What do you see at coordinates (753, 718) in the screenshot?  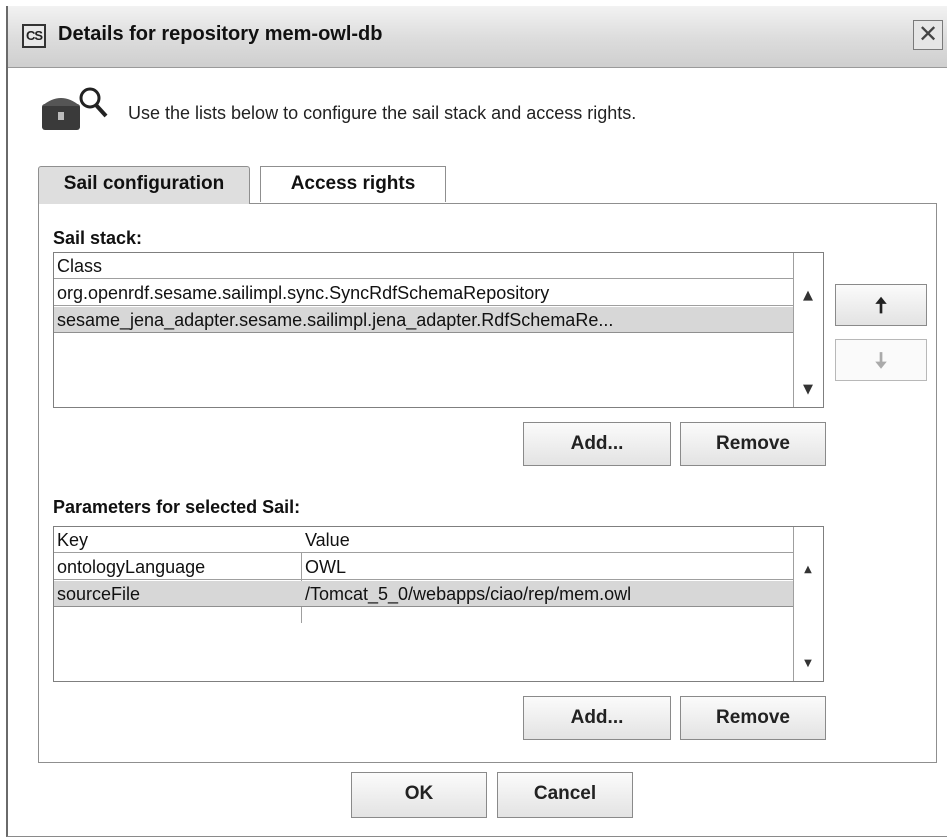 I see `remove-parameter-button: Remove` at bounding box center [753, 718].